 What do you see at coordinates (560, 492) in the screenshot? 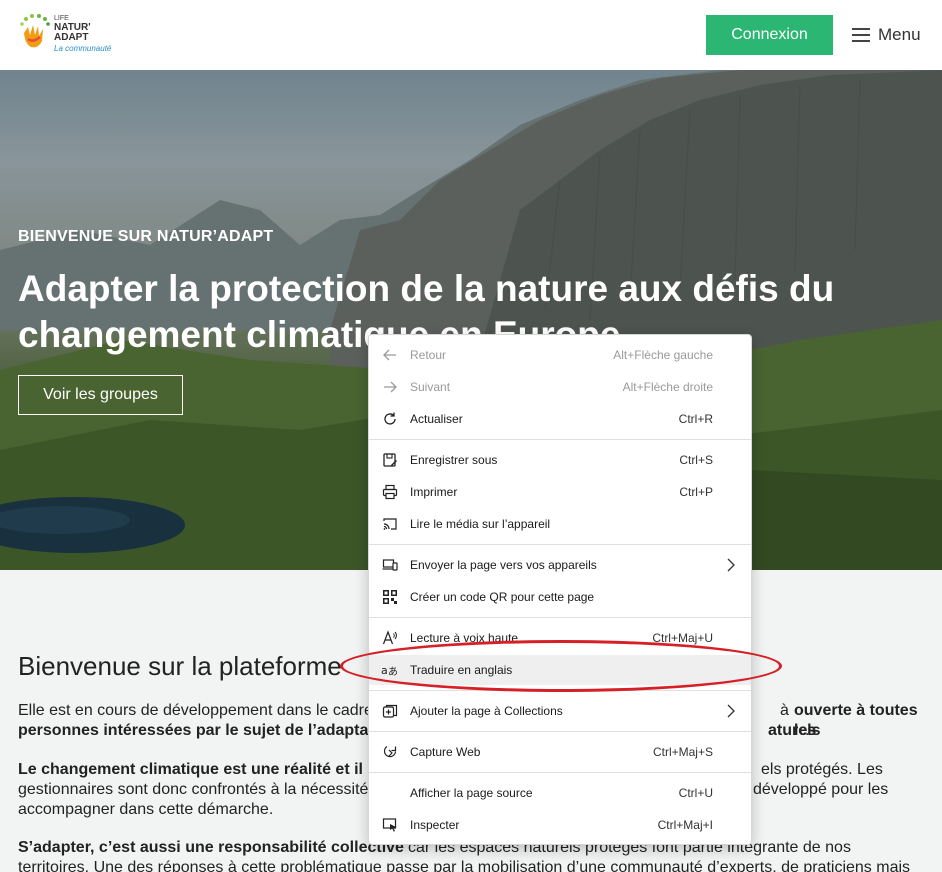
I see `menu-item-print: Imprimer Ctrl+P` at bounding box center [560, 492].